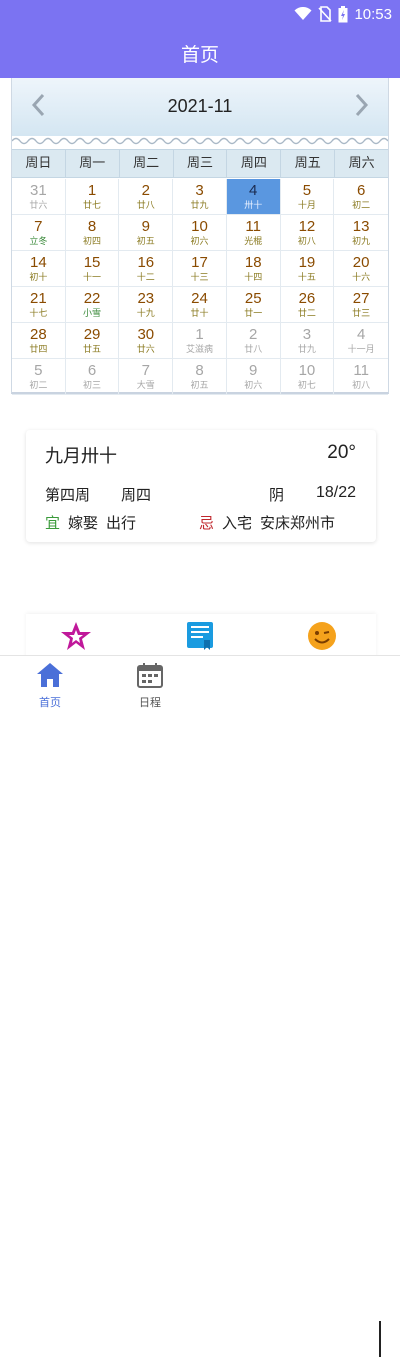 The image size is (400, 1357). Describe the element at coordinates (373, 14) in the screenshot. I see `status-time: 10:53` at that location.